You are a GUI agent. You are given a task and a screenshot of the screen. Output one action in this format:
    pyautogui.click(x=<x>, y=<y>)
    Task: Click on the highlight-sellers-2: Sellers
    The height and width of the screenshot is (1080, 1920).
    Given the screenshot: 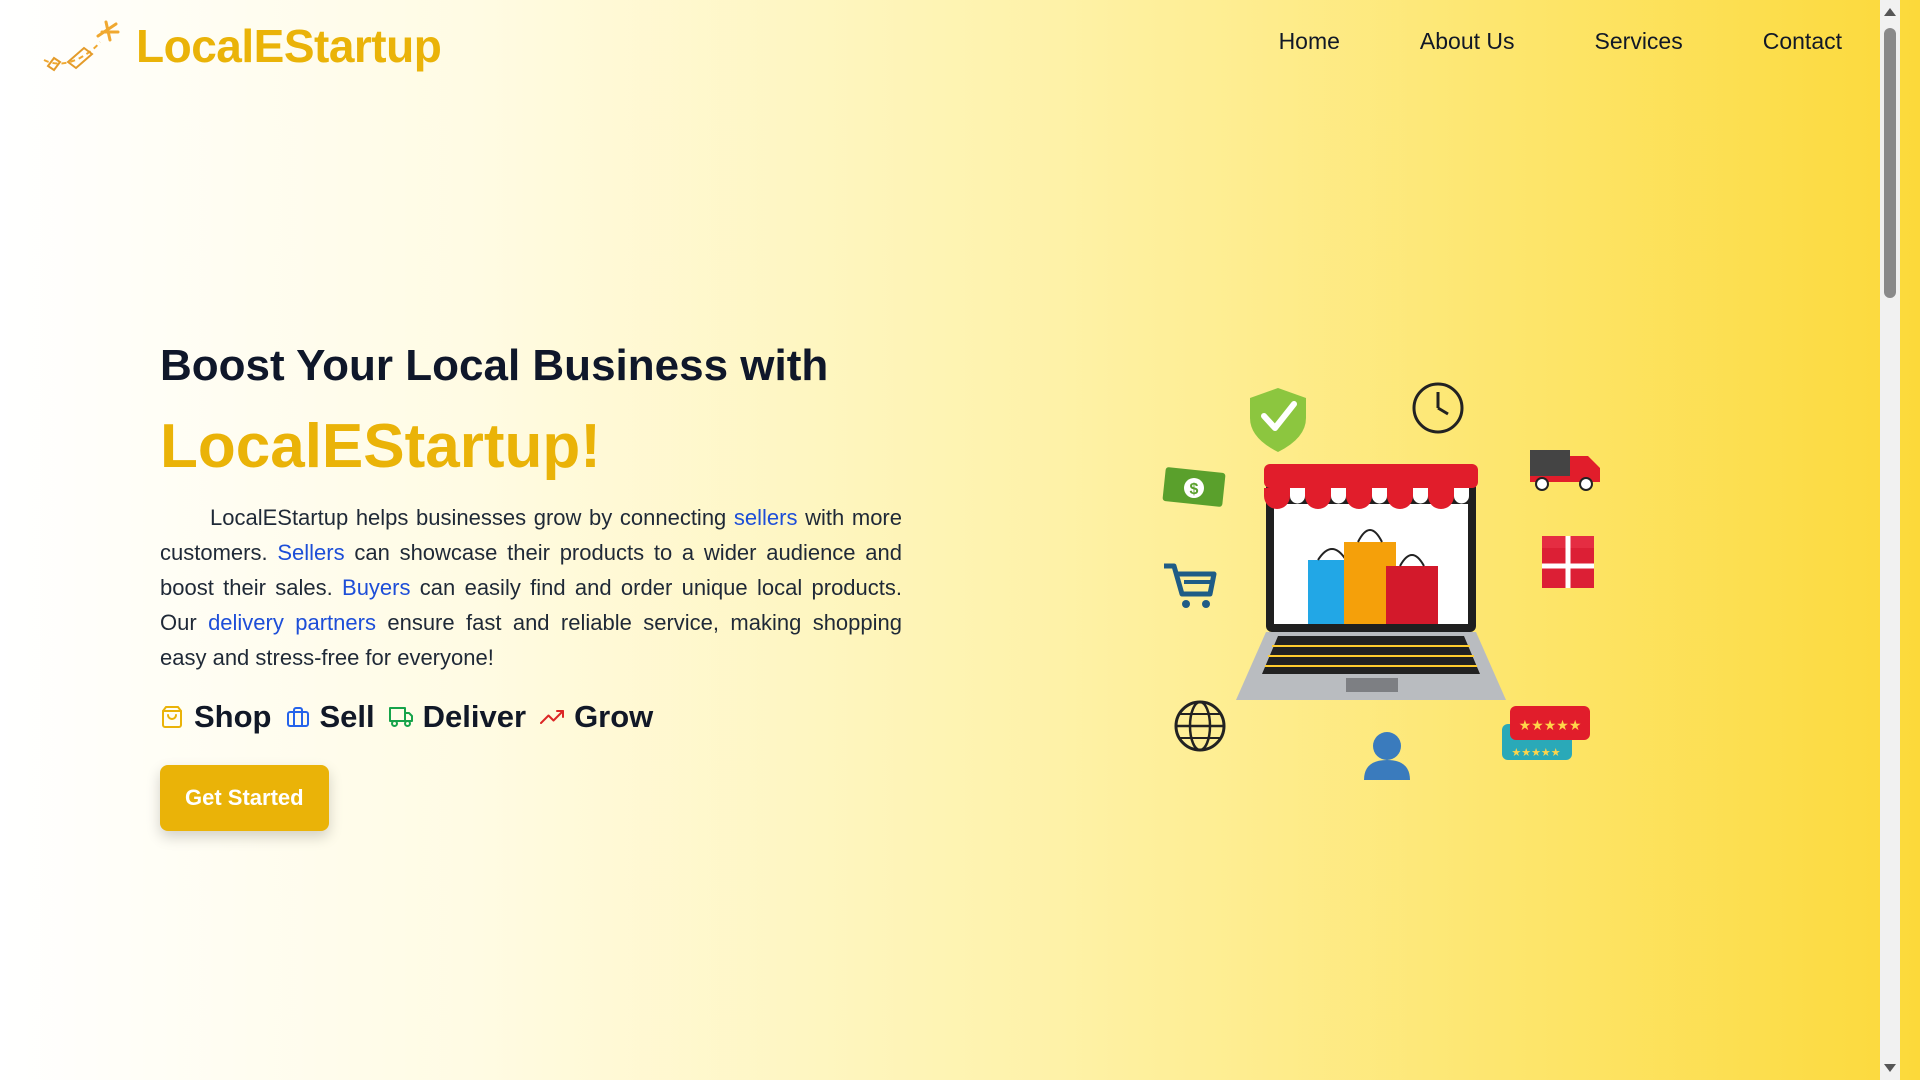 What is the action you would take?
    pyautogui.click(x=311, y=553)
    